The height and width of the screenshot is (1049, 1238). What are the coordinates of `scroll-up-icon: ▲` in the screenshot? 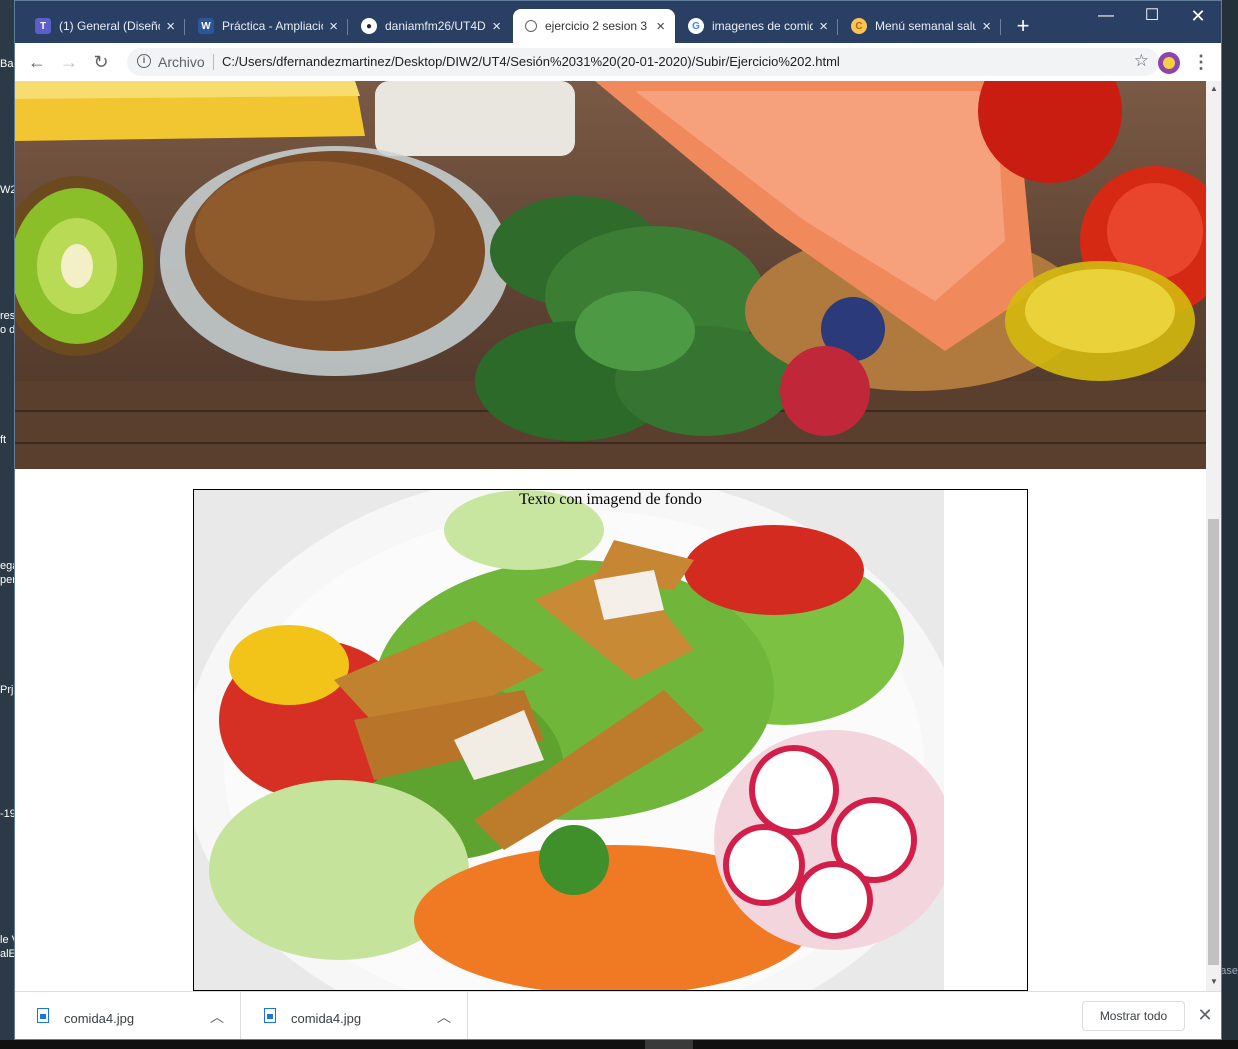 It's located at (1214, 88).